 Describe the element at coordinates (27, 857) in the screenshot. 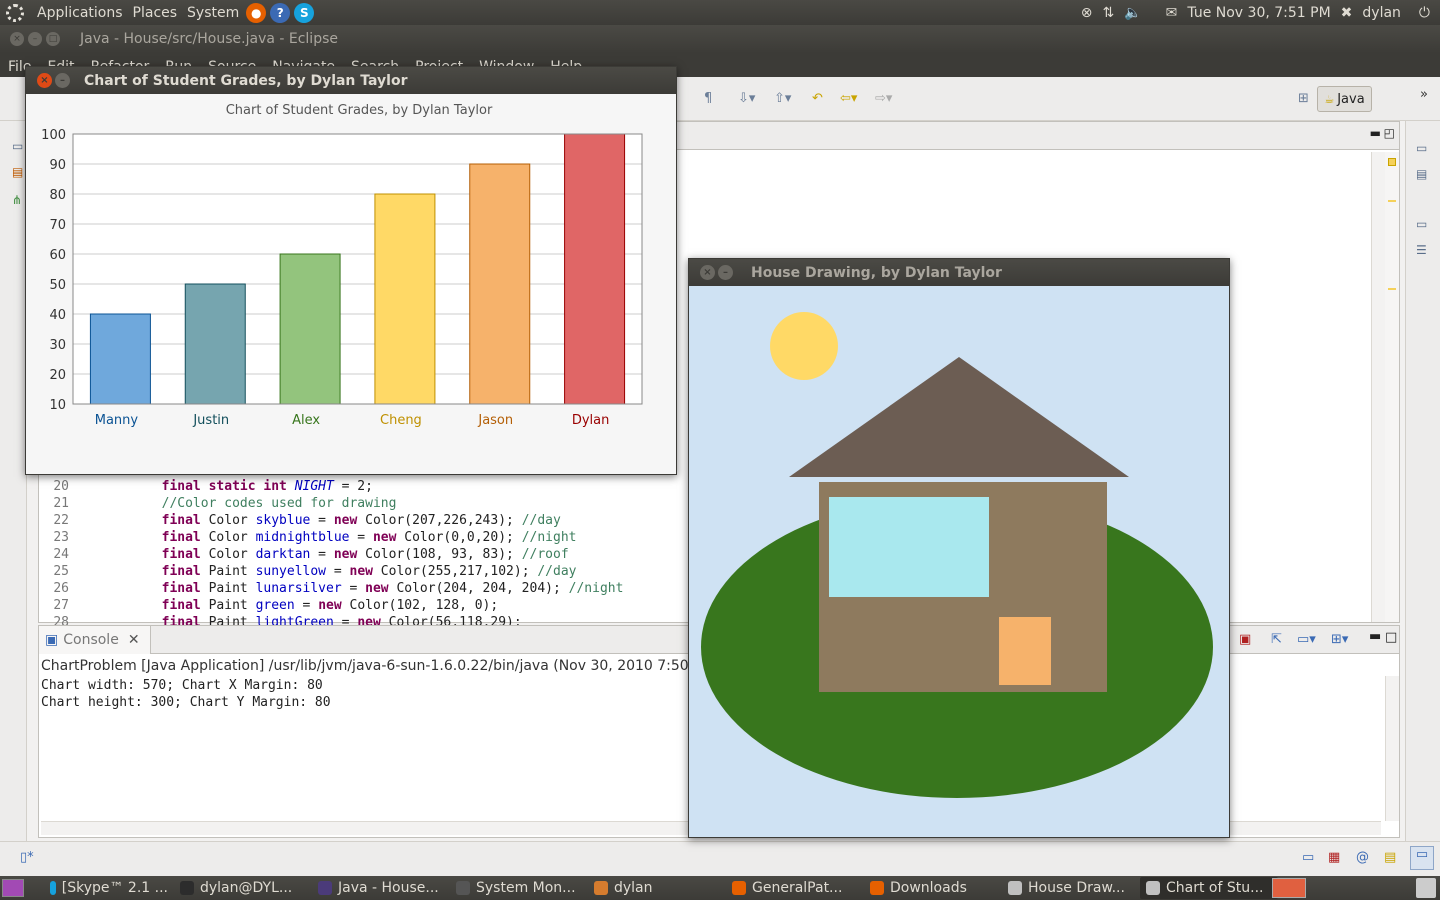

I see `fast-view-icon: ▯*` at that location.